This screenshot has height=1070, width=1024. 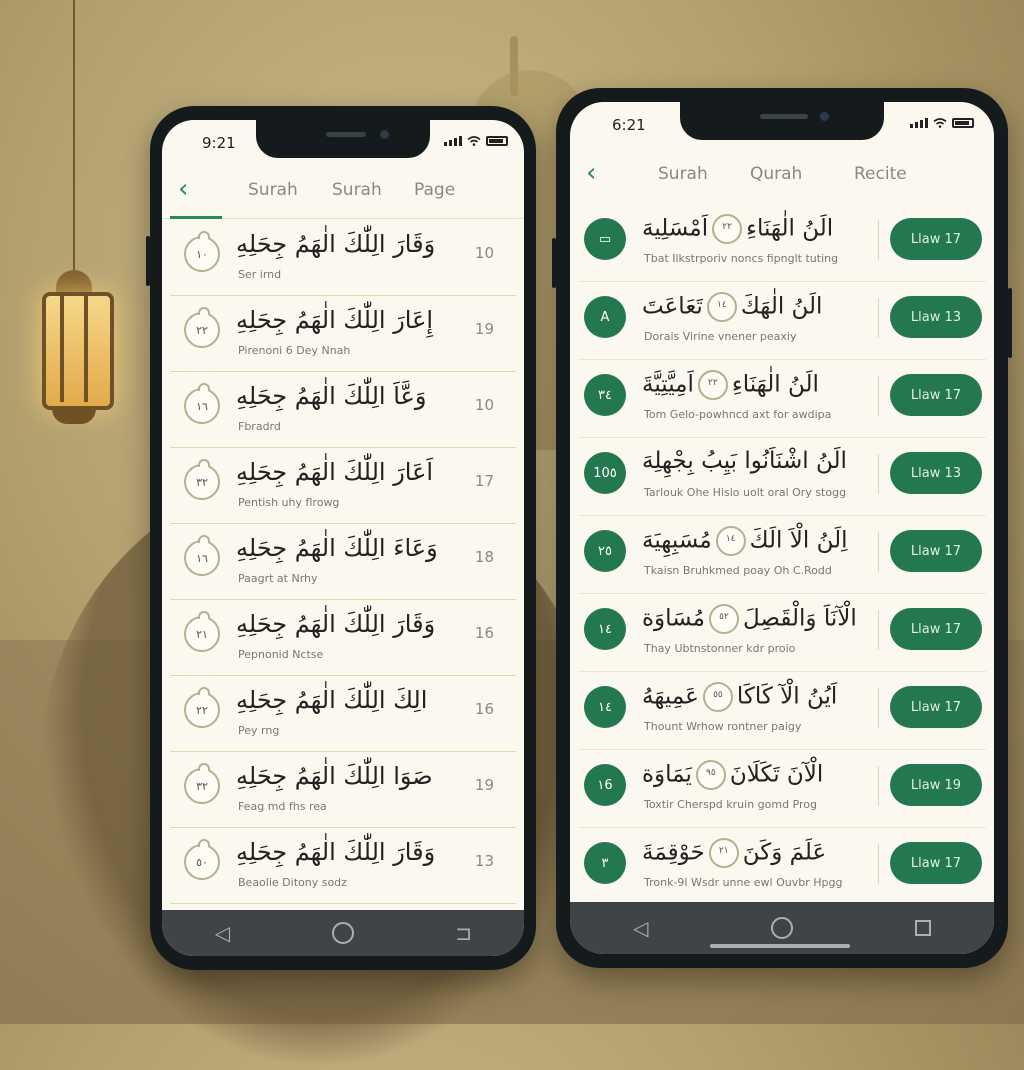 What do you see at coordinates (720, 336) in the screenshot?
I see `item-subtitle: Dorais Virine vnener peaxiy` at bounding box center [720, 336].